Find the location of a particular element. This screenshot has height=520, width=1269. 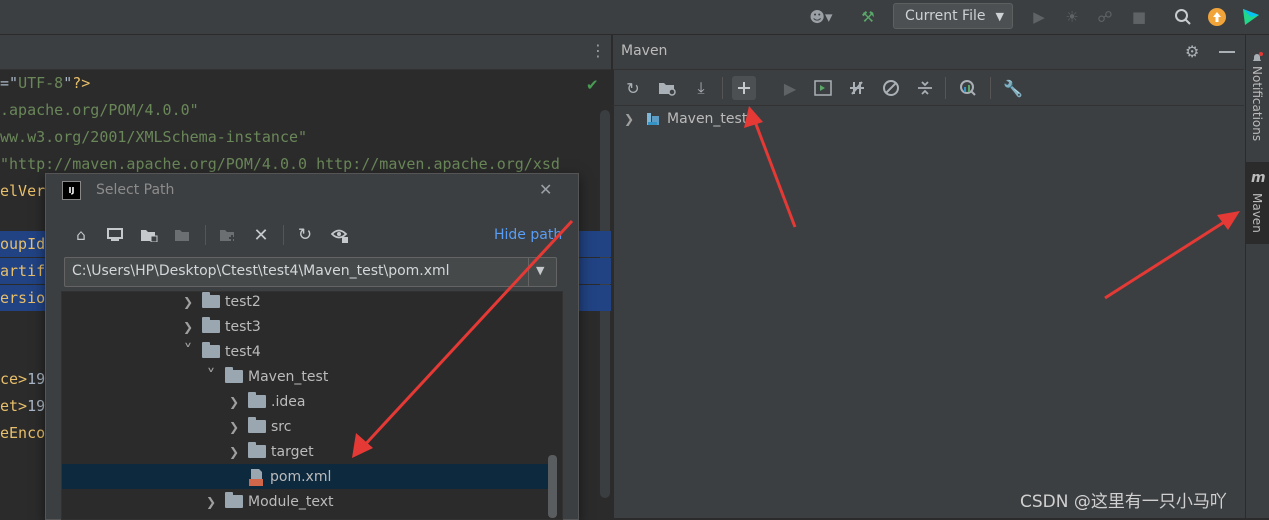

arrow-head-pom is located at coordinates (362, 445).